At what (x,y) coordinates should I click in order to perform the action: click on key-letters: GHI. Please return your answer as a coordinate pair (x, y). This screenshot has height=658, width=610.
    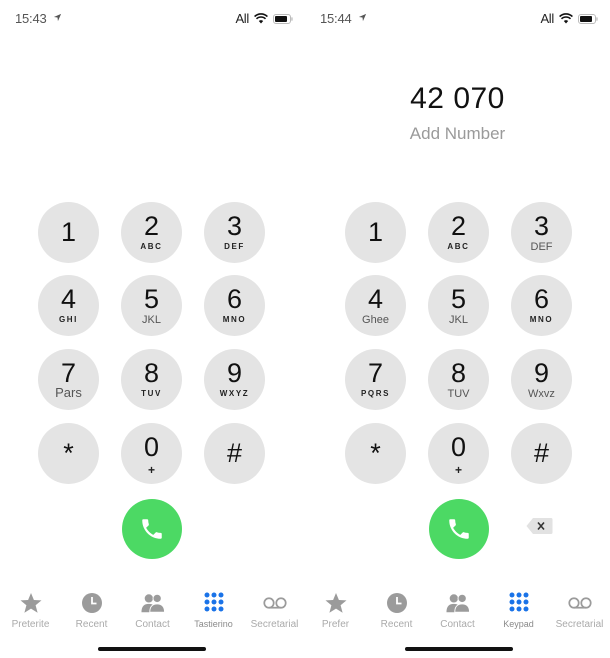
    Looking at the image, I should click on (68, 319).